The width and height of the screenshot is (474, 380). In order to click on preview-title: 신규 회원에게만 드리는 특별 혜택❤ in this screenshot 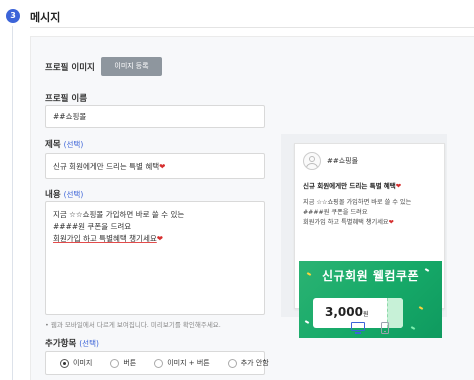, I will do `click(352, 185)`.